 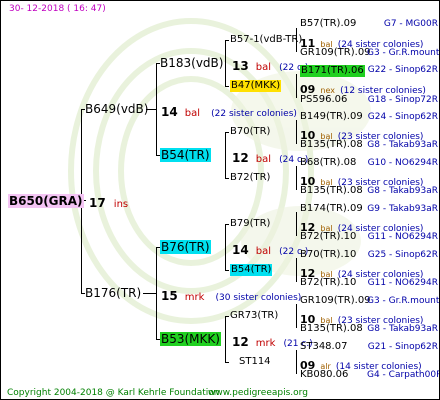 I want to click on gen2-queen-a-info: 13 bal (22 c.), so click(x=270, y=65).